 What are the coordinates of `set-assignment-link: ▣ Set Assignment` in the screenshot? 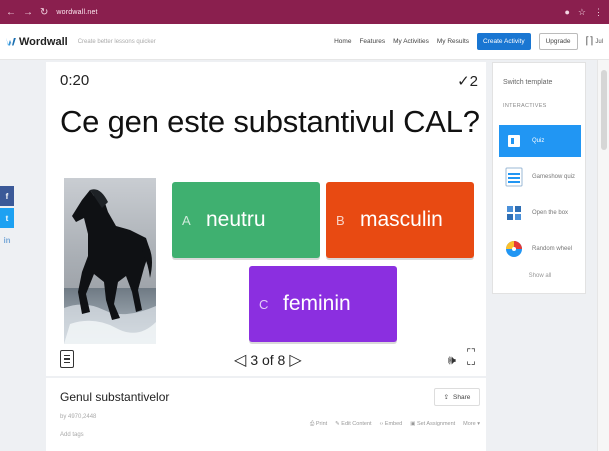 It's located at (432, 424).